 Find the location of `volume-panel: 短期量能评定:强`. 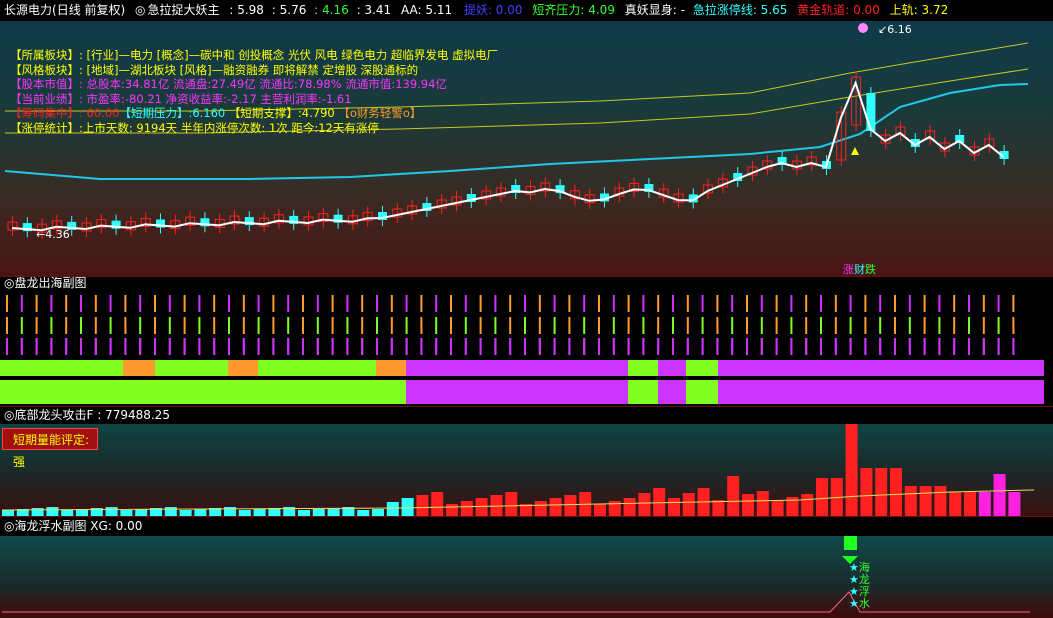

volume-panel: 短期量能评定:强 is located at coordinates (526, 470).